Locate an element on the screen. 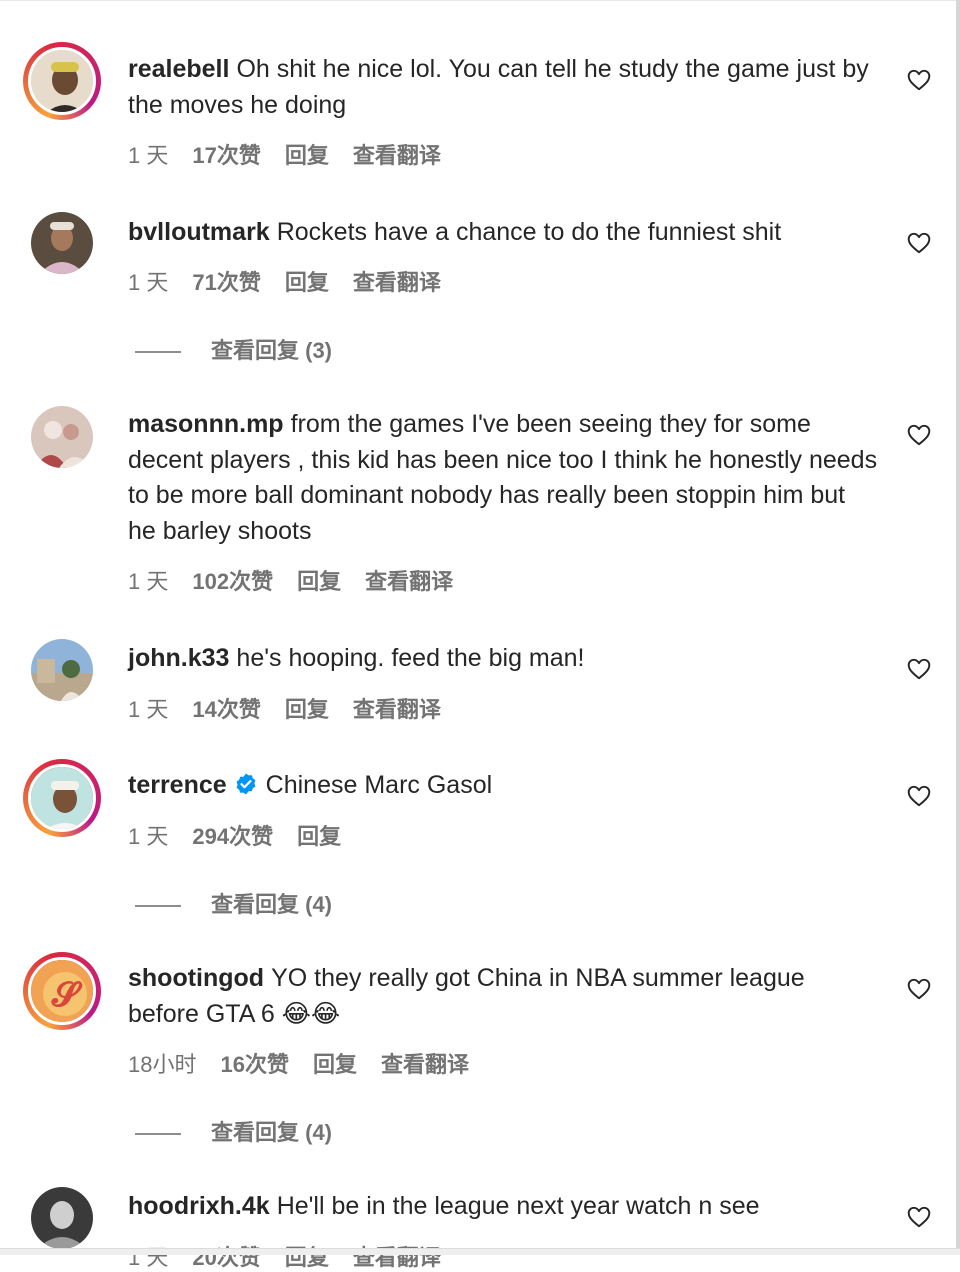  comment-likes: 294次赞 is located at coordinates (232, 836).